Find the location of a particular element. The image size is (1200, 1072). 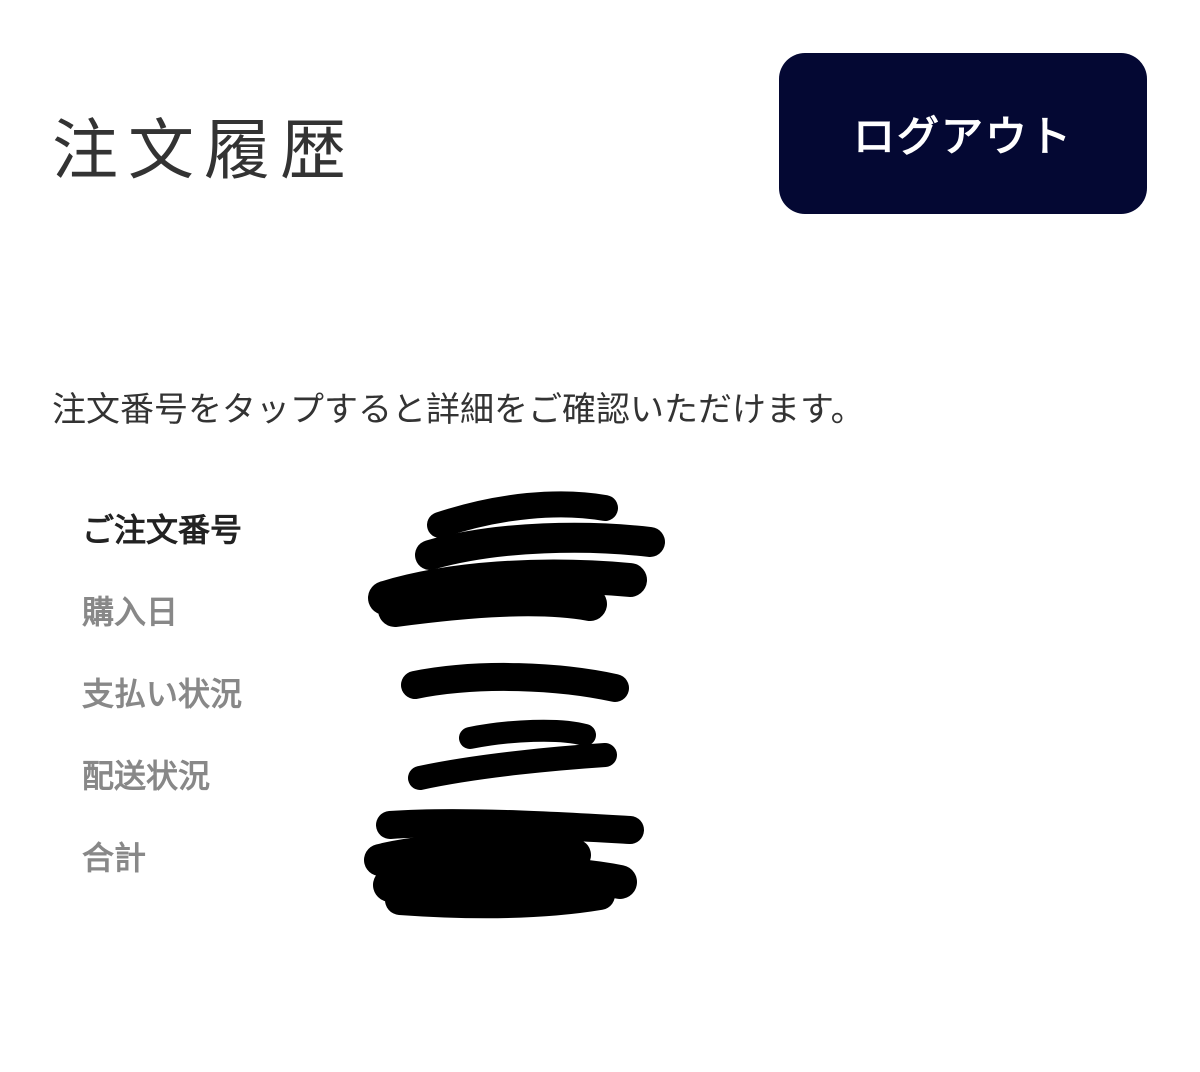

payment-status-row: 支払い状況 is located at coordinates (432, 705).